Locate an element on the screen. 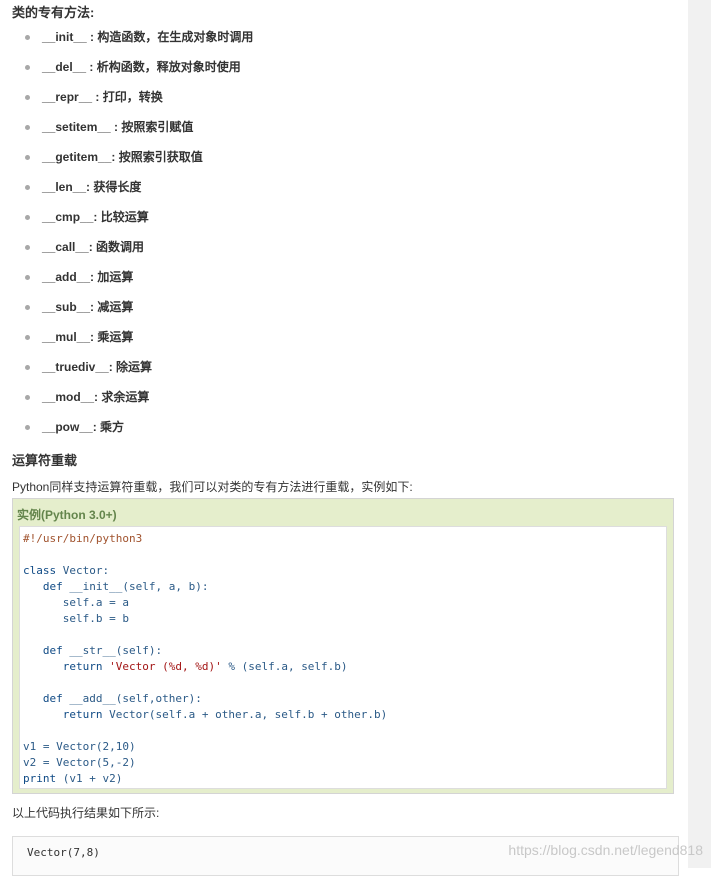 The image size is (711, 876). code-signature: __add__(self,other): is located at coordinates (132, 698).